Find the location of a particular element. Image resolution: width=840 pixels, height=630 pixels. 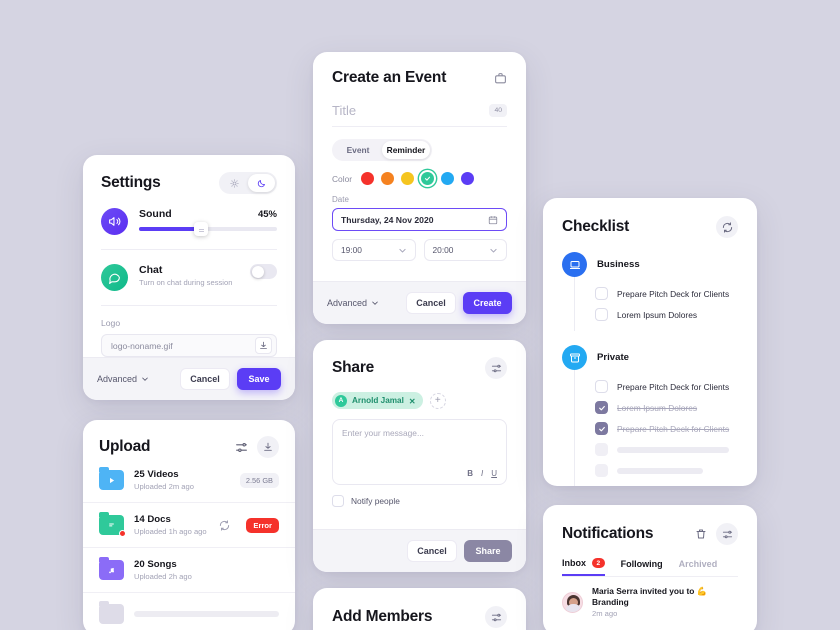

create-event-title: Create an Event is located at coordinates (389, 77).